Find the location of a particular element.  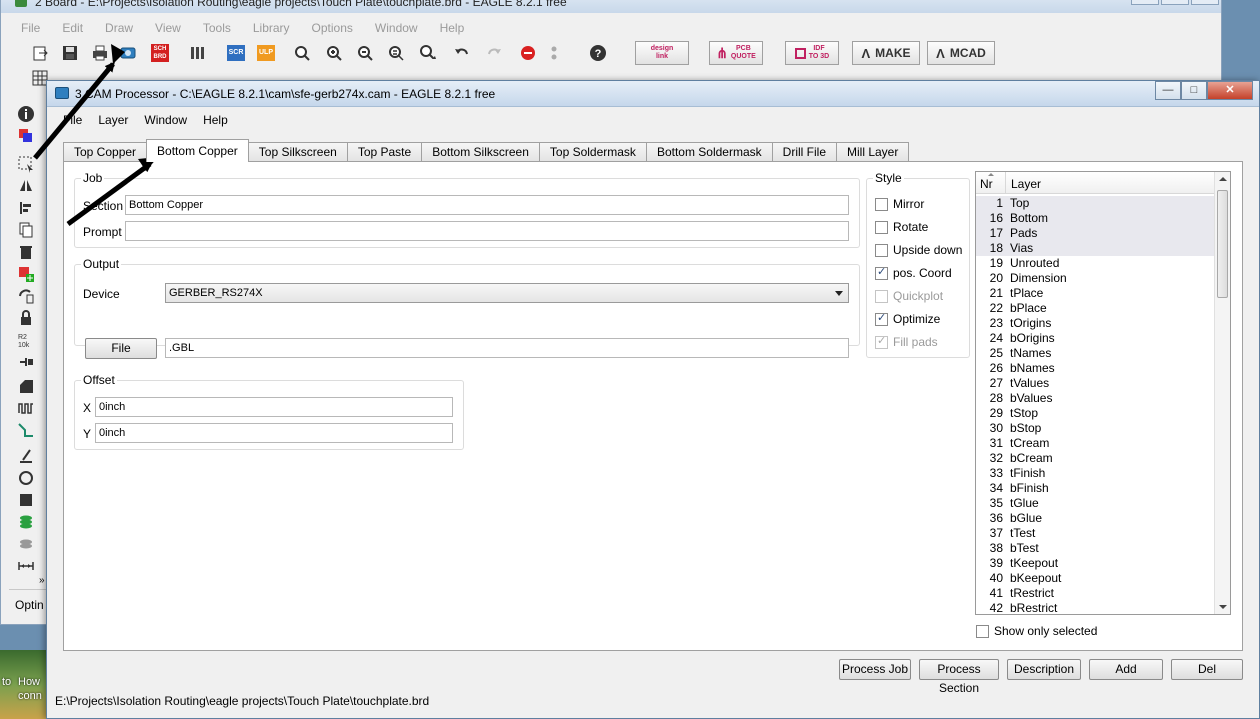

menu-library: Library is located at coordinates (271, 28).